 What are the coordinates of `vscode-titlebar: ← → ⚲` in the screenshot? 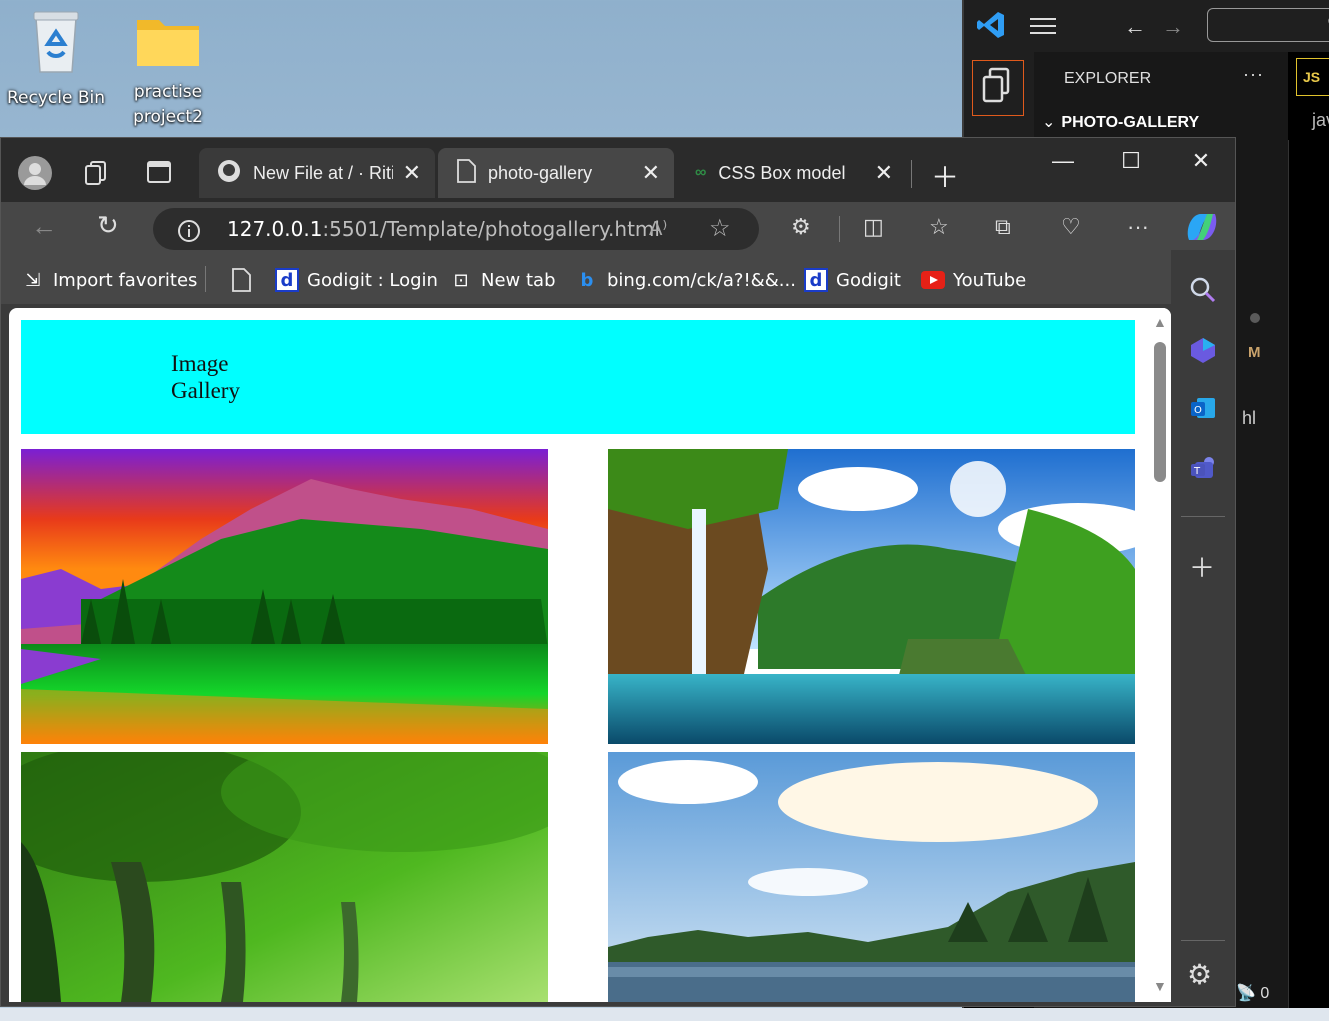 It's located at (1146, 26).